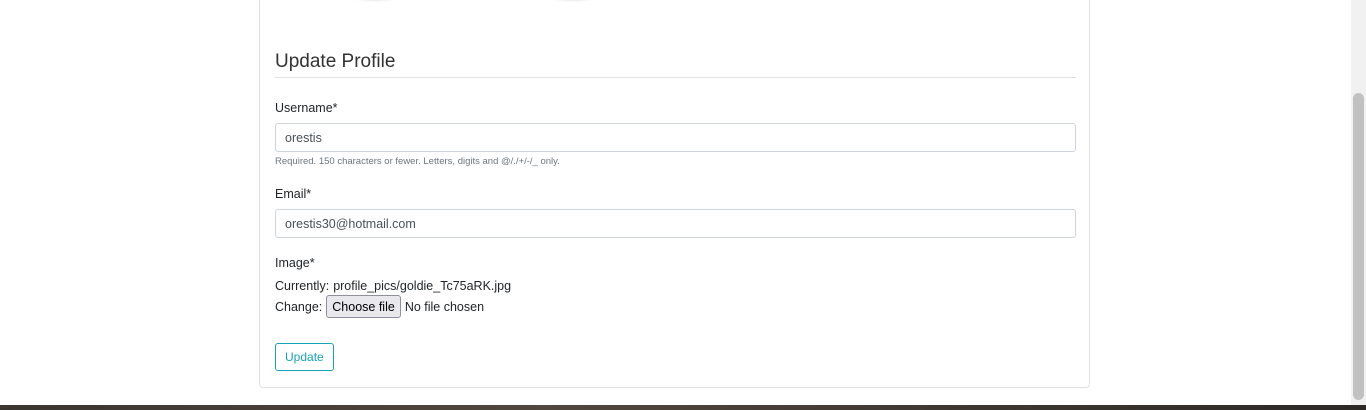 The width and height of the screenshot is (1366, 410). I want to click on form-legend: Update Profile, so click(675, 64).